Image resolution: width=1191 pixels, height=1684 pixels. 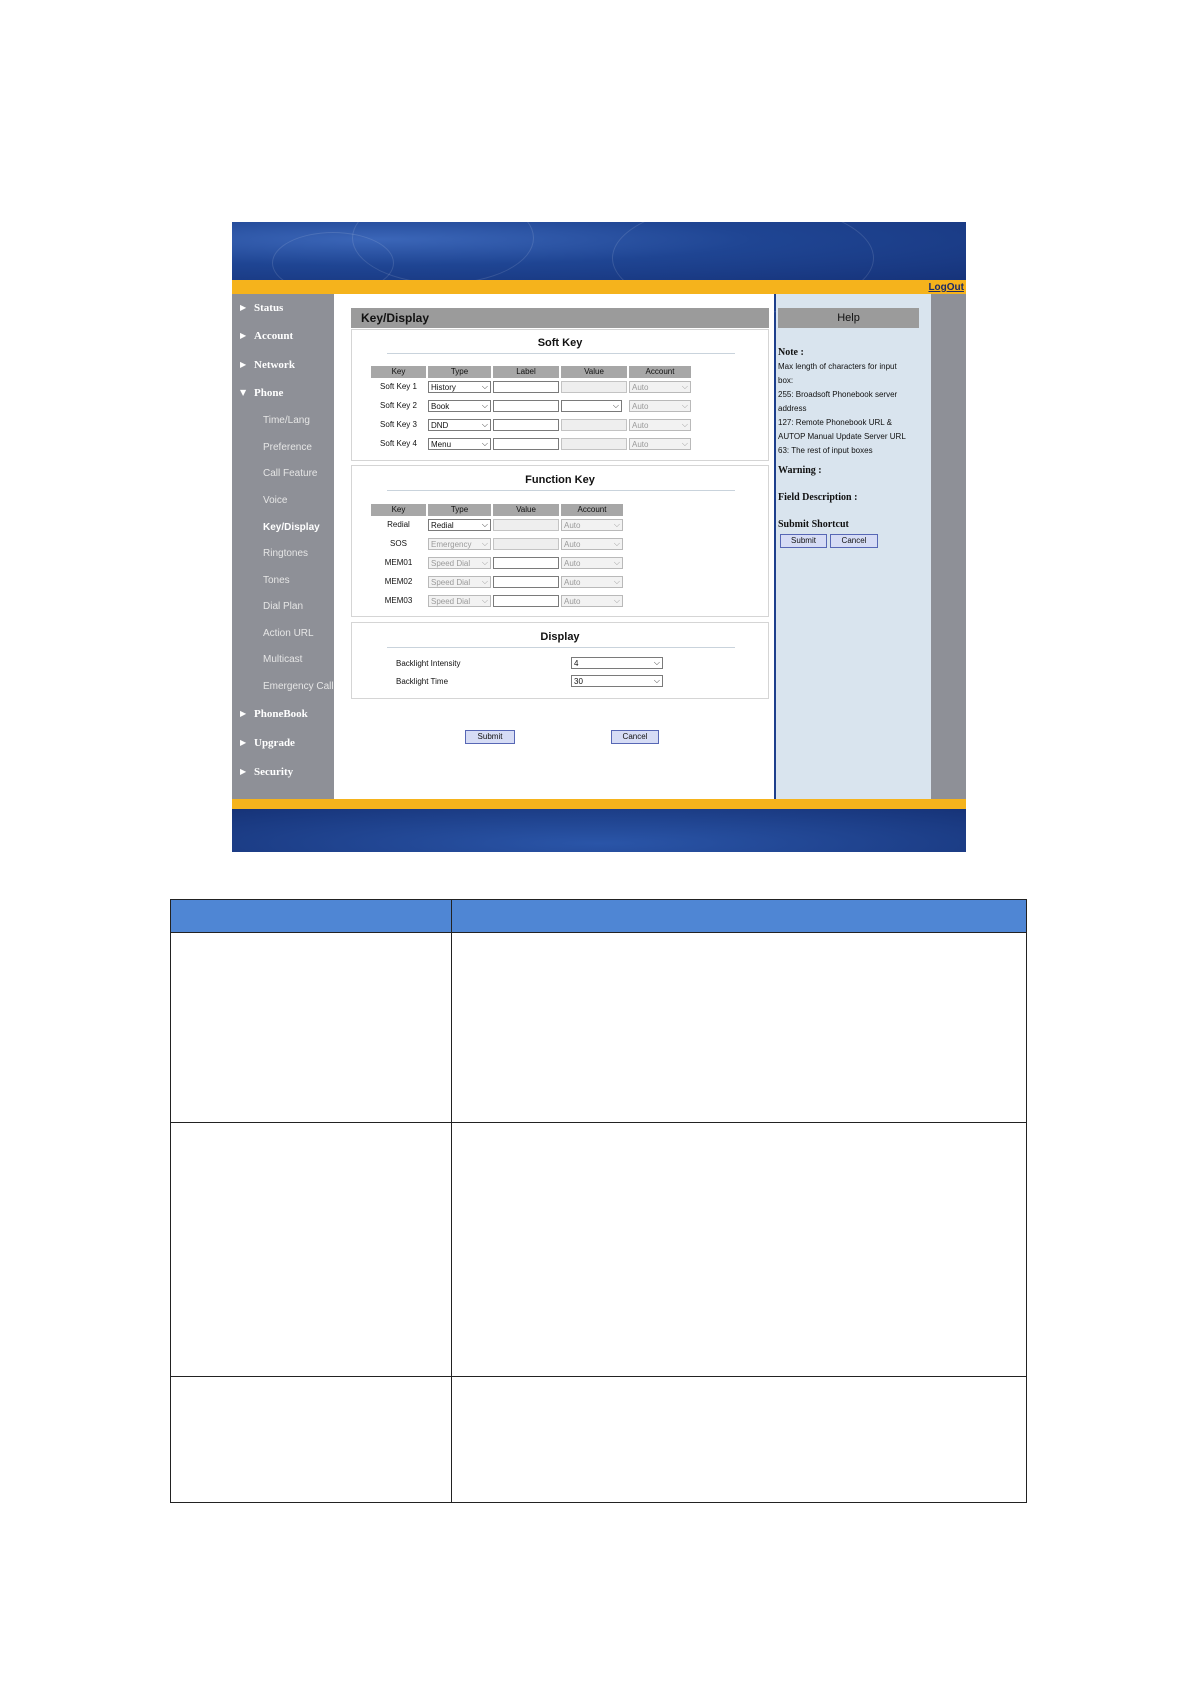 I want to click on sidebar-item-upgrade: Upgrade, so click(x=274, y=743).